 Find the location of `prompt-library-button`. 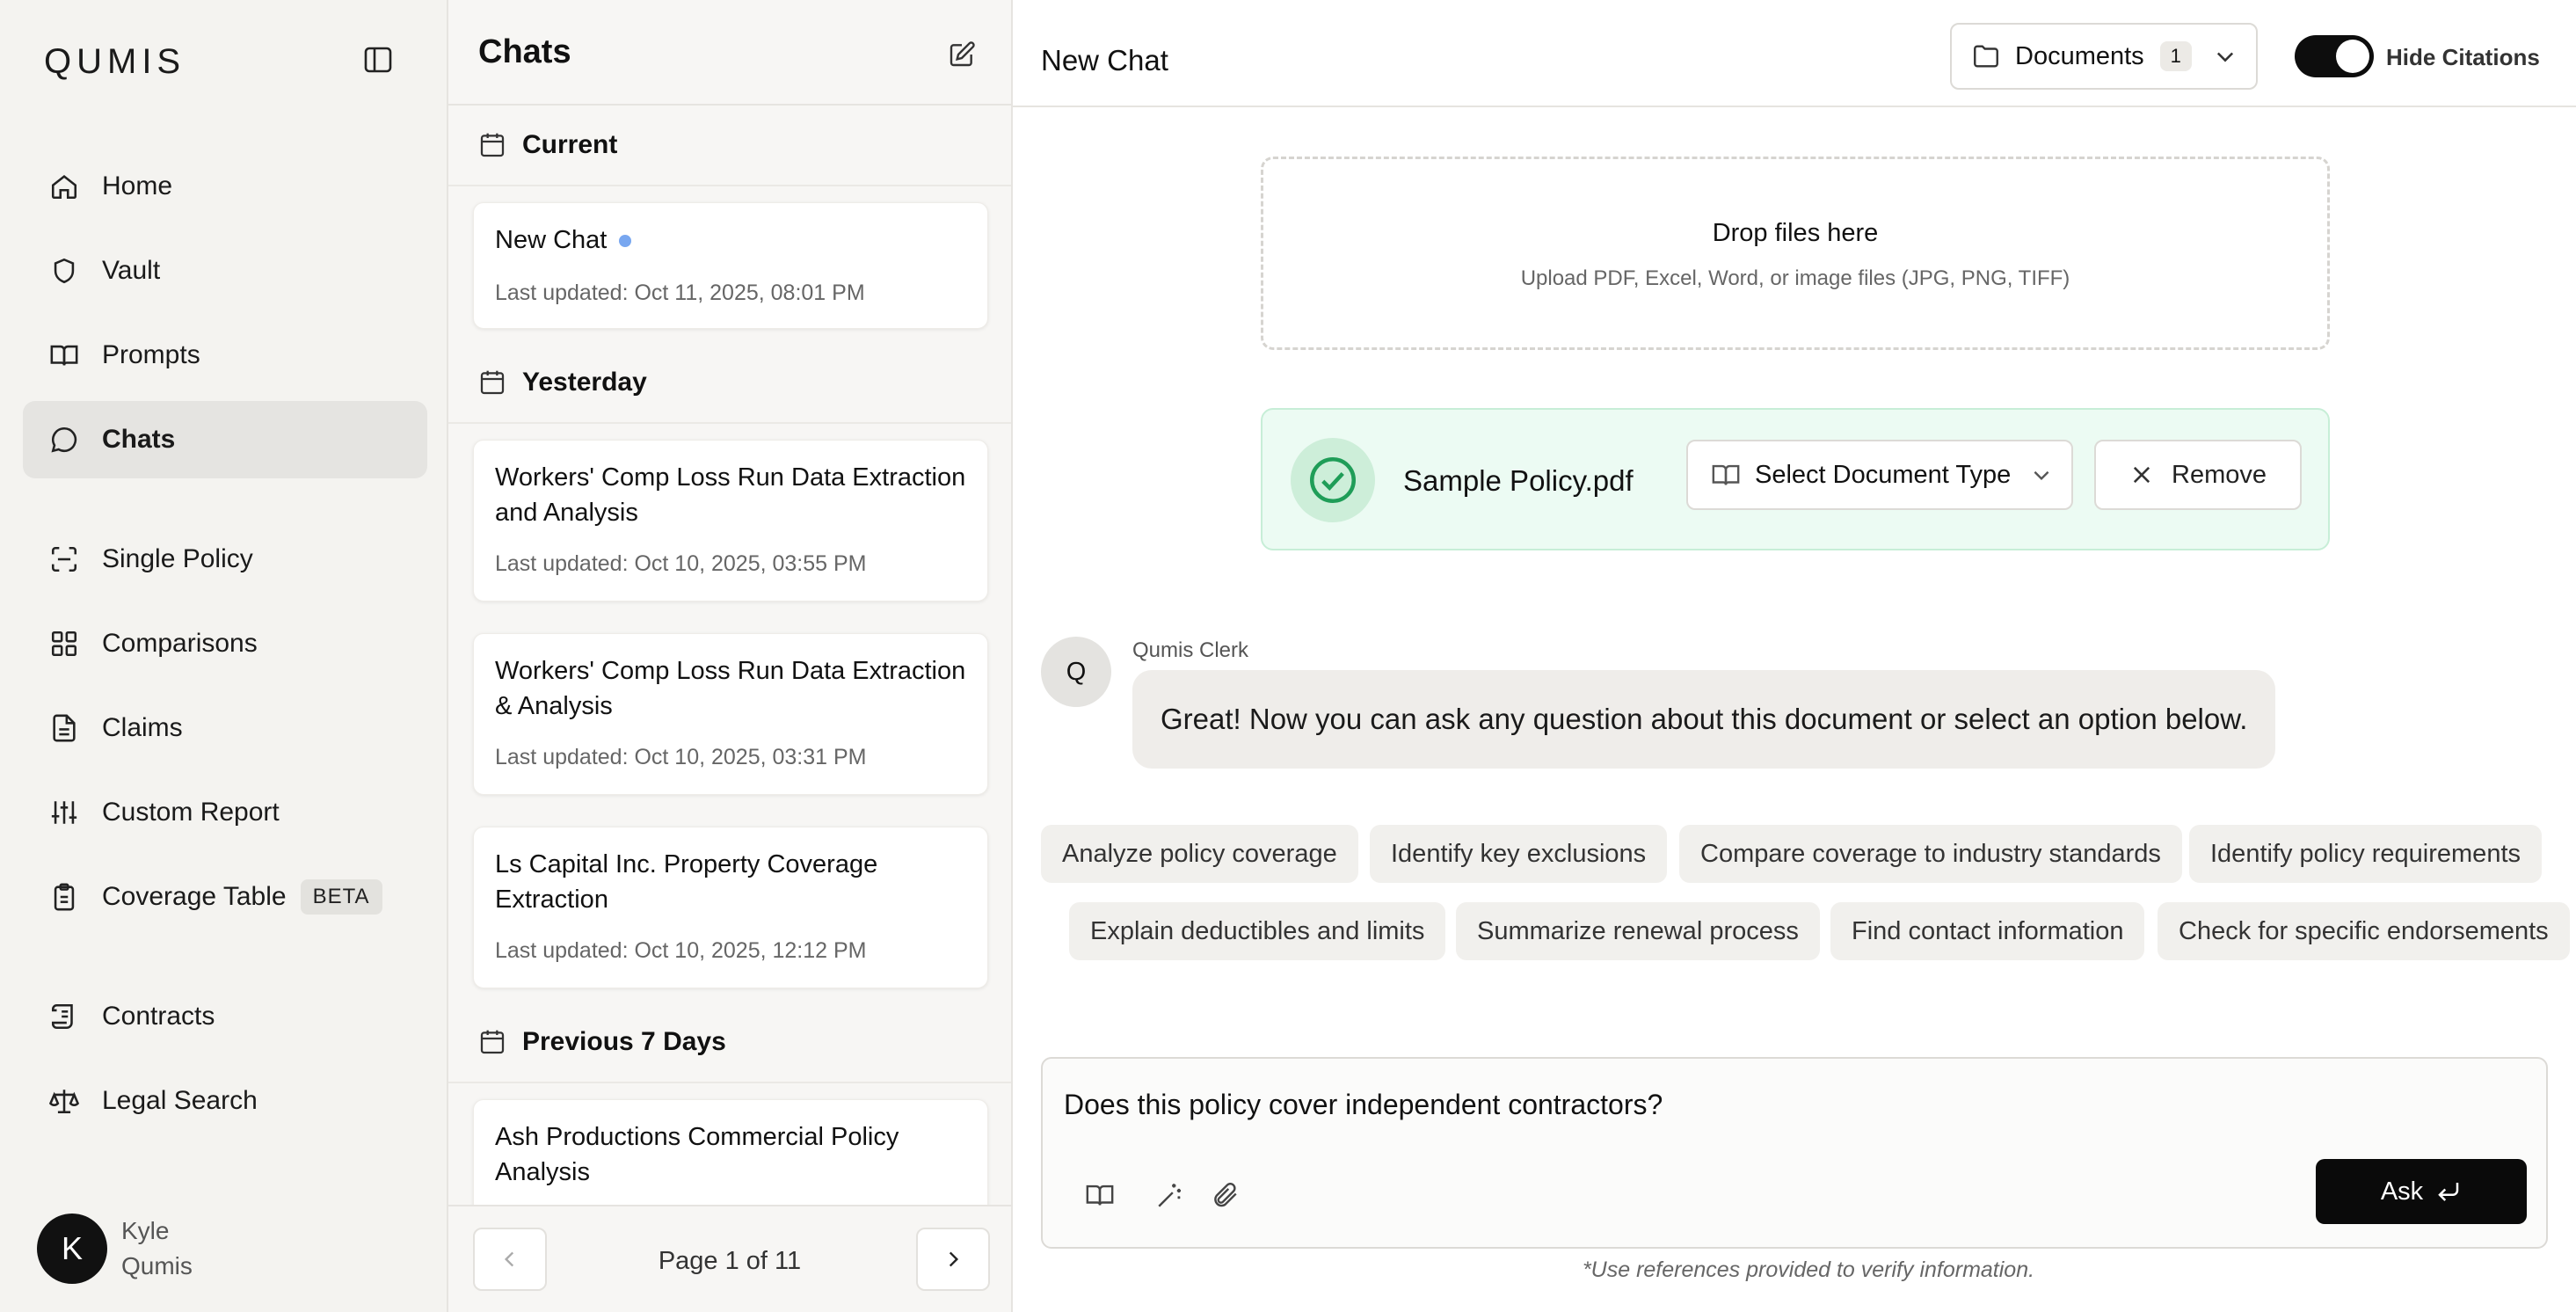

prompt-library-button is located at coordinates (1100, 1195).